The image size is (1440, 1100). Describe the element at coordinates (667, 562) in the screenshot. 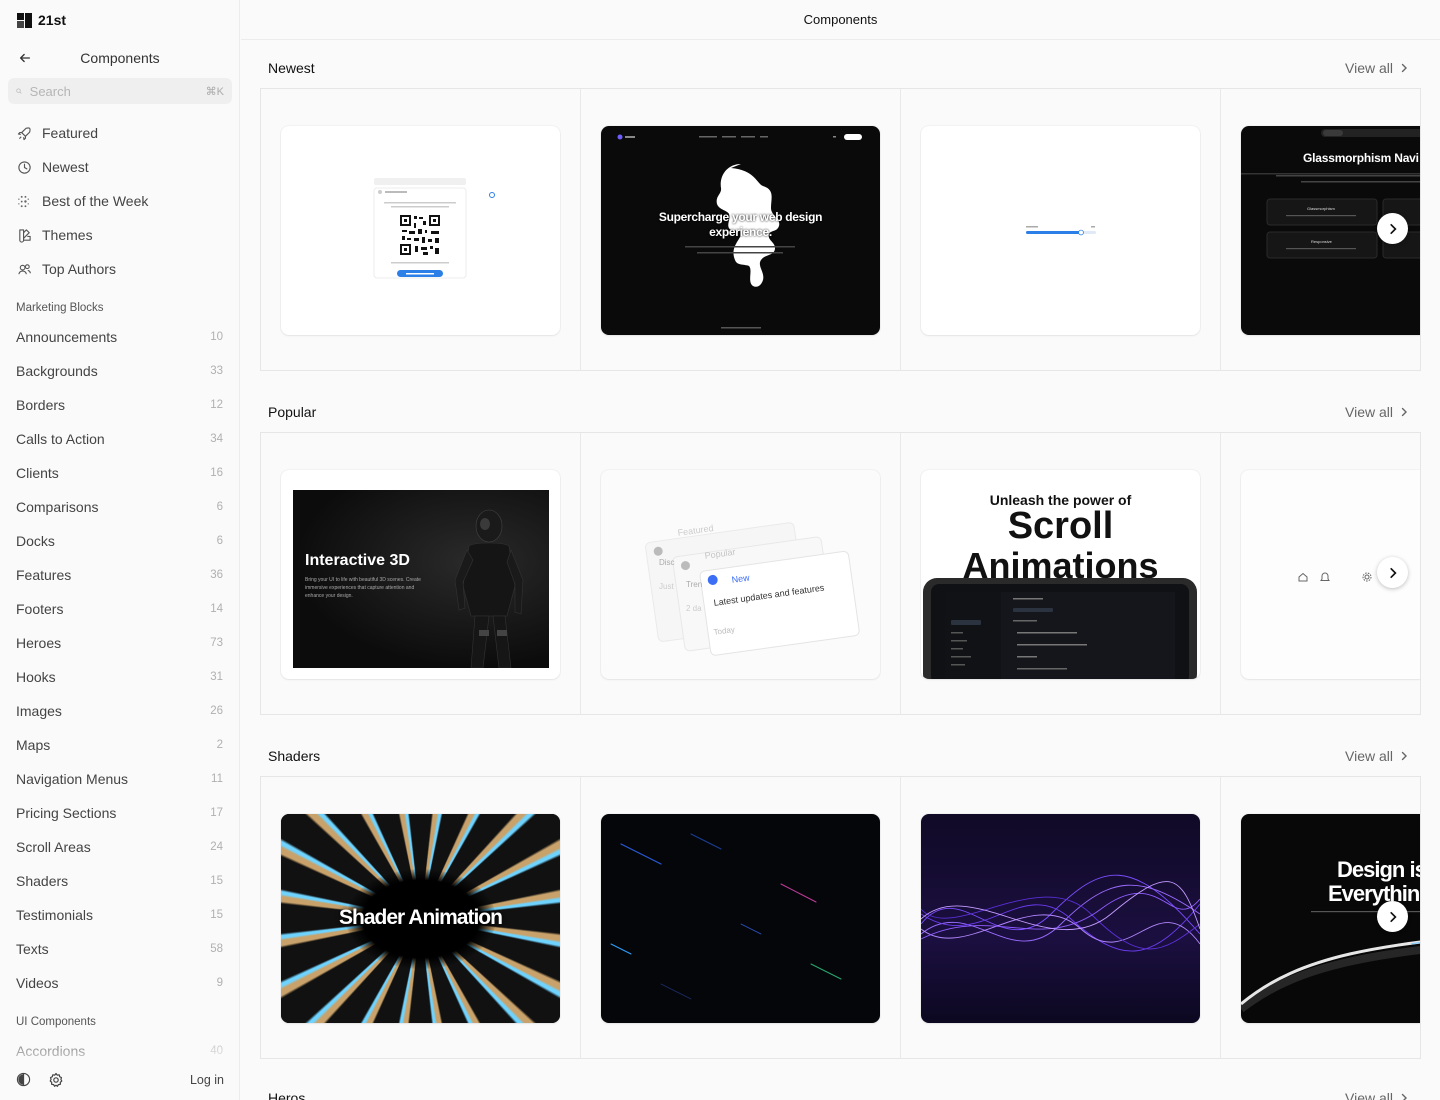

I see `card-side-text: Disc` at that location.